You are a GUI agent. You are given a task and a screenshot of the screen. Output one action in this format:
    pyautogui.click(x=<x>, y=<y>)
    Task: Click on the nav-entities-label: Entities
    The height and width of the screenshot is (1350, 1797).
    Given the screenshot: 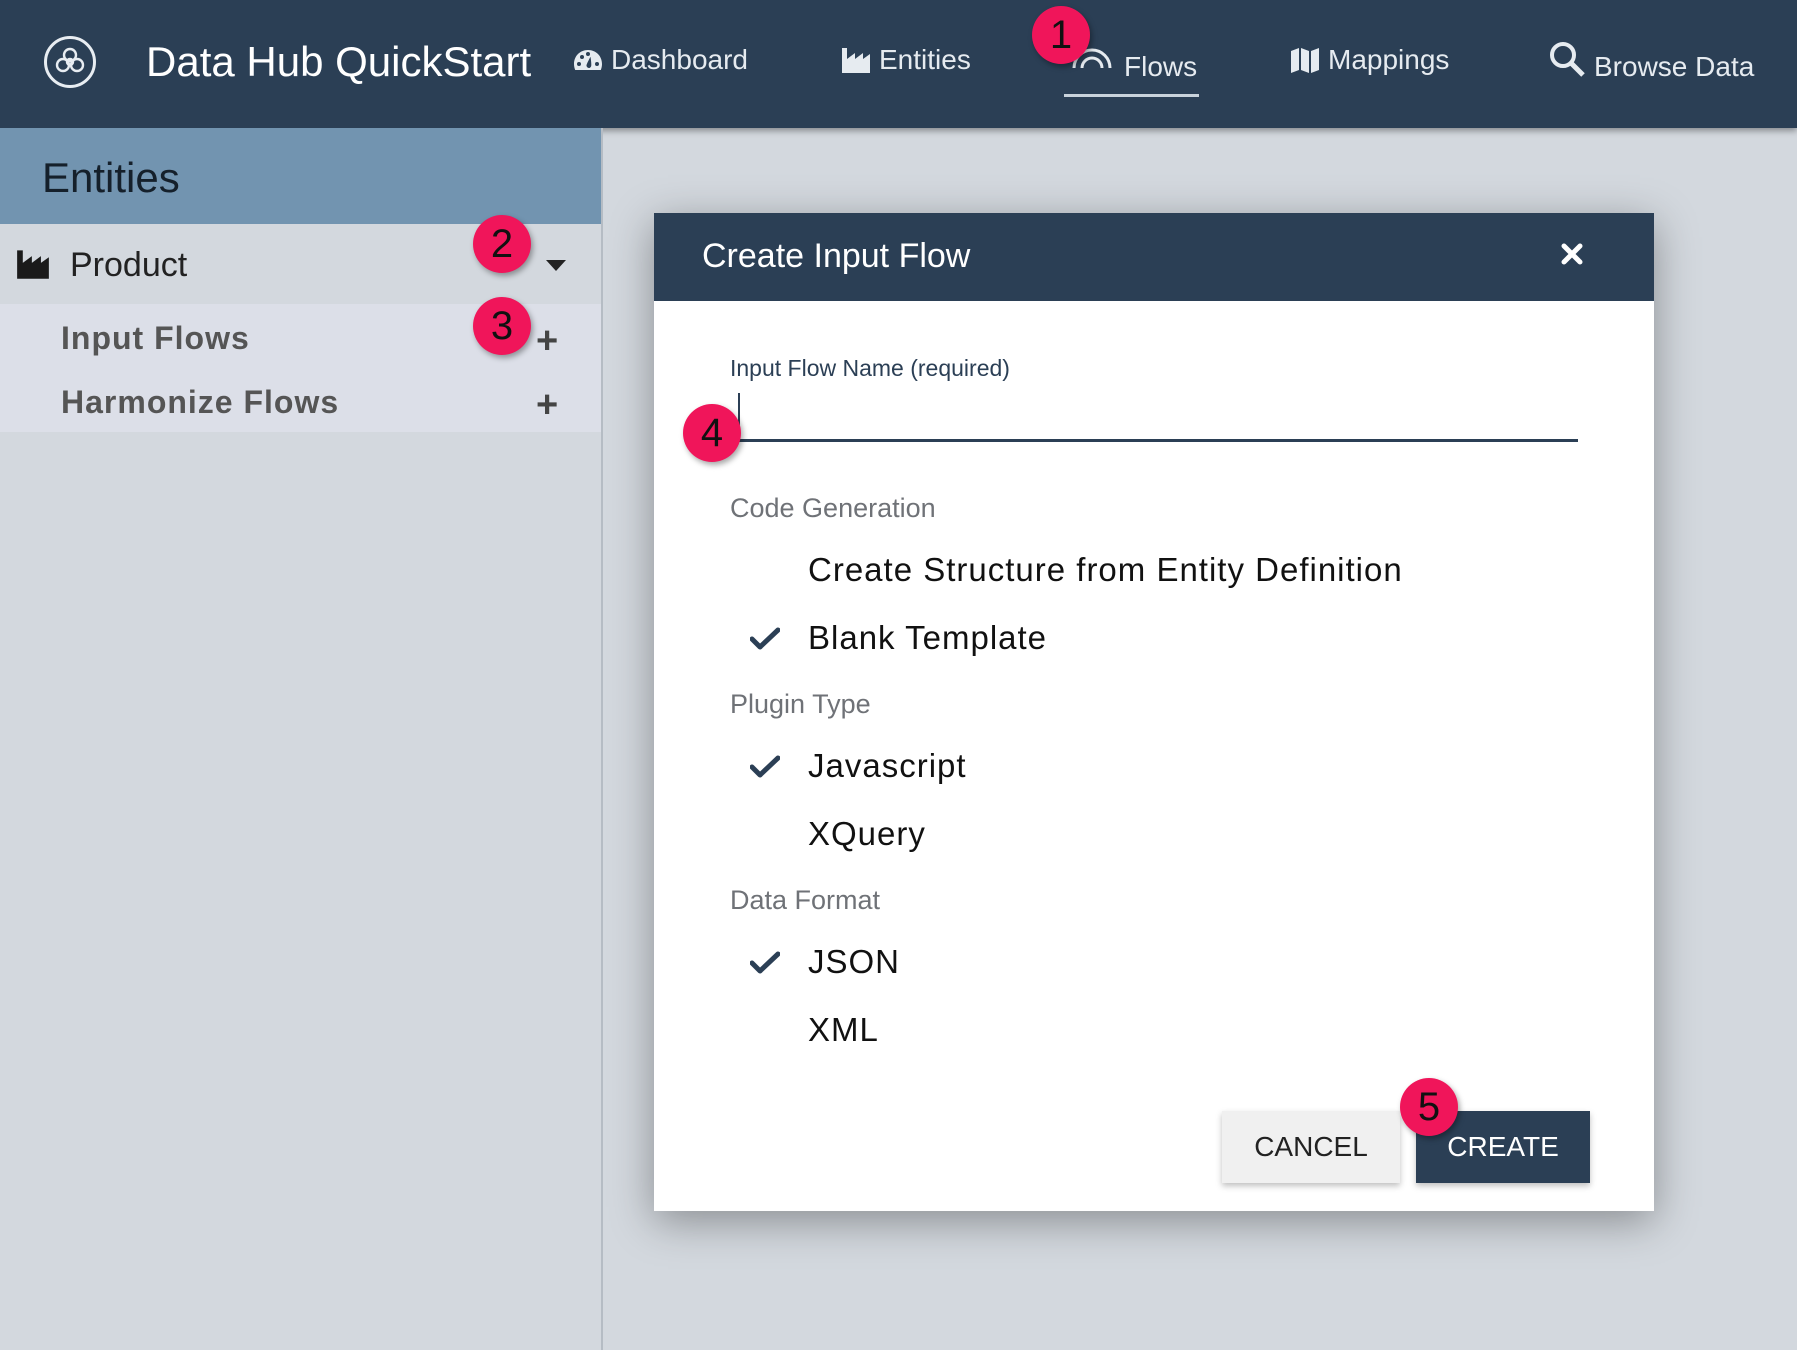 What is the action you would take?
    pyautogui.click(x=925, y=59)
    